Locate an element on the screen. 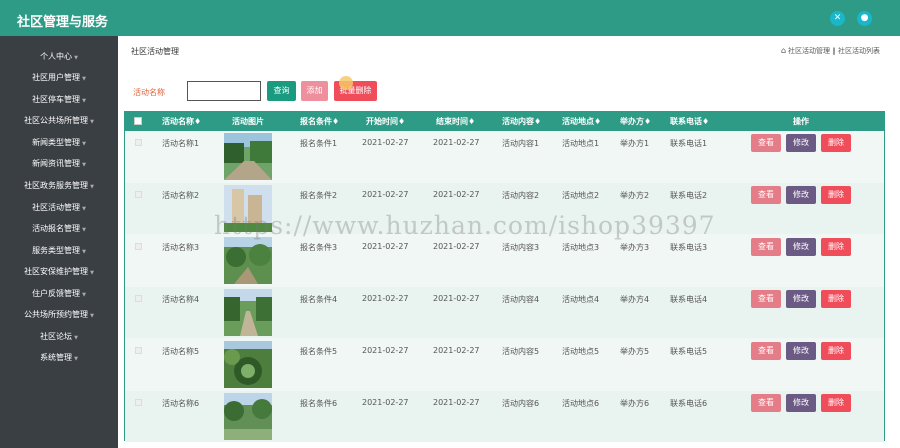  sidebar-item-security: 社区安保维护管理 ▼ is located at coordinates (59, 271).